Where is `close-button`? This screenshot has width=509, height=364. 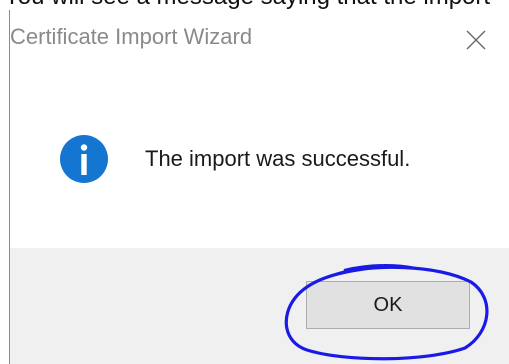
close-button is located at coordinates (476, 40).